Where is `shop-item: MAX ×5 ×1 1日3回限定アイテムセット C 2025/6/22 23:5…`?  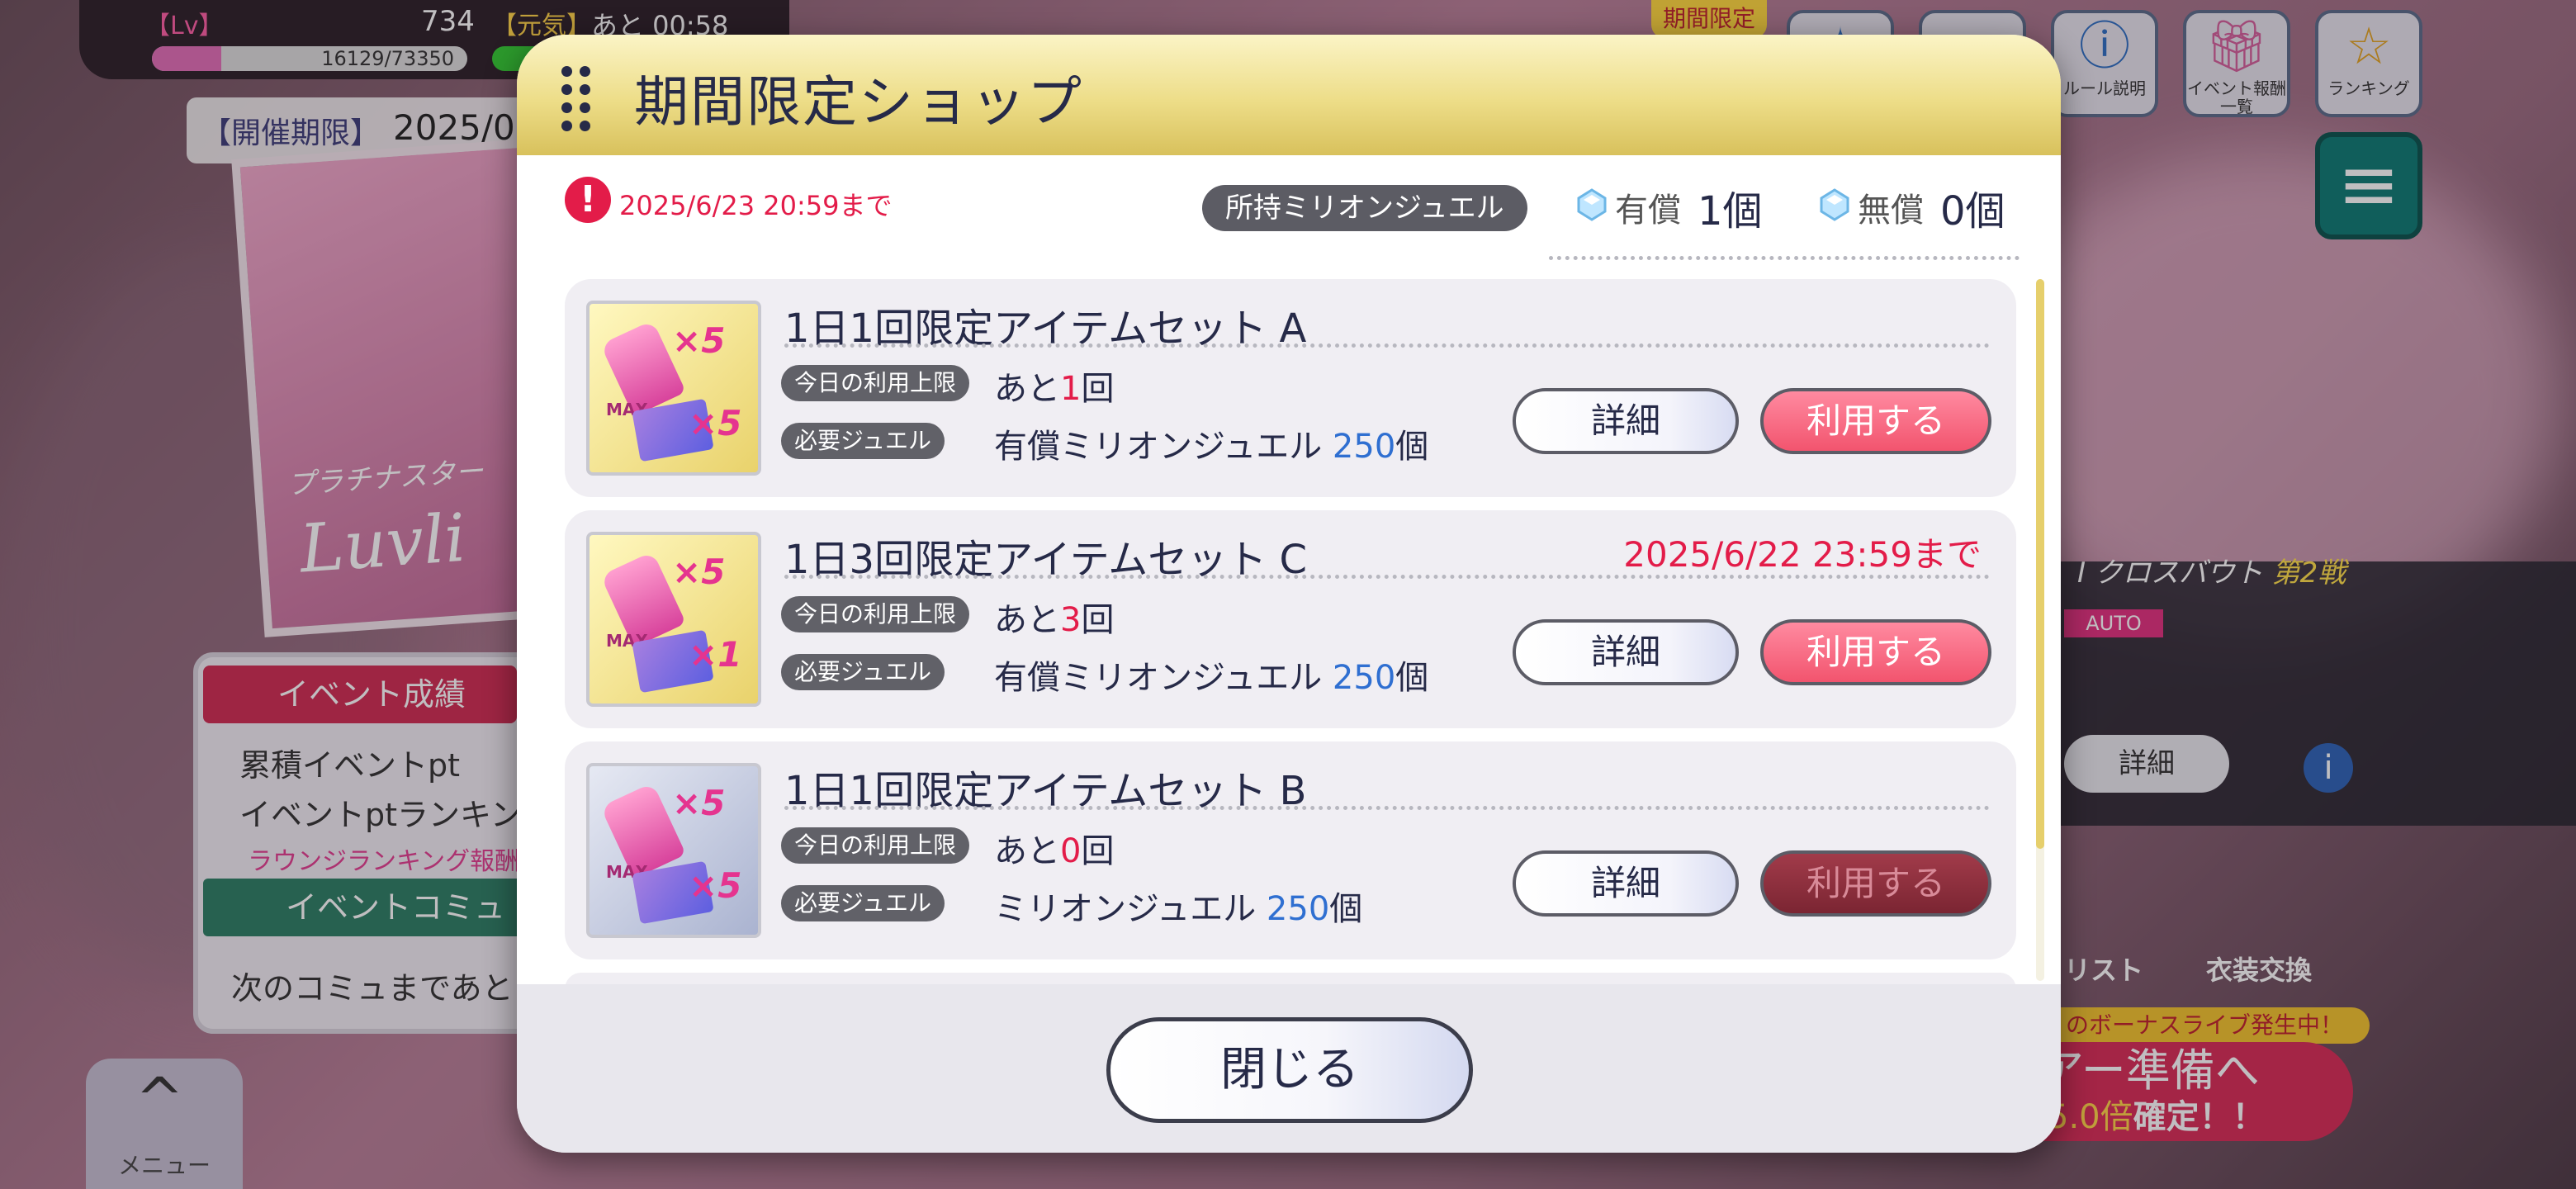 shop-item: MAX ×5 ×1 1日3回限定アイテムセット C 2025/6/22 23:5… is located at coordinates (1290, 619).